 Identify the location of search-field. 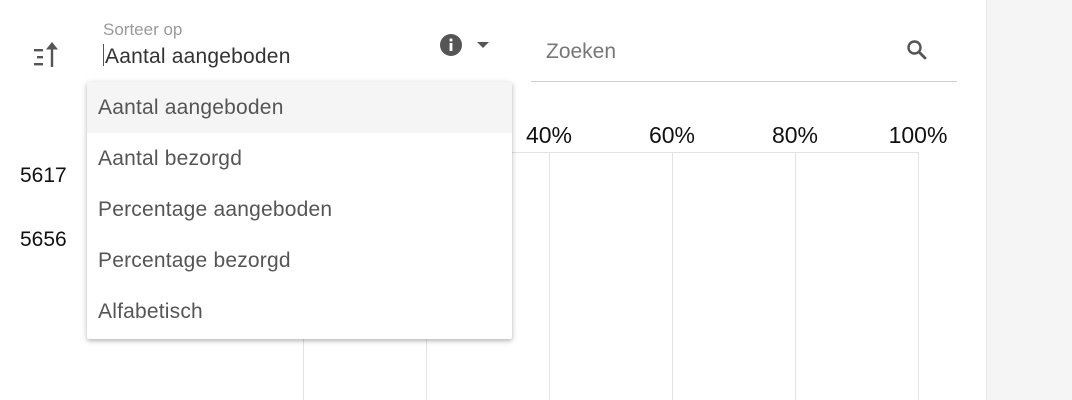
(744, 56).